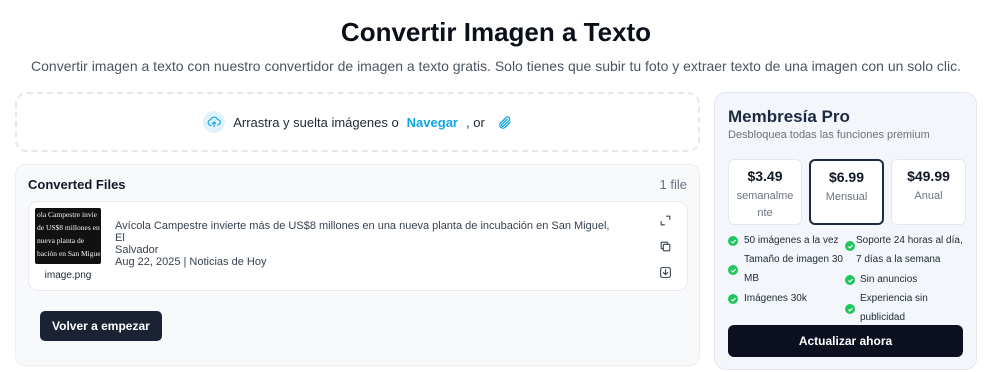 This screenshot has height=372, width=992. I want to click on feature-item: Experiencia sin publicidad, so click(894, 308).